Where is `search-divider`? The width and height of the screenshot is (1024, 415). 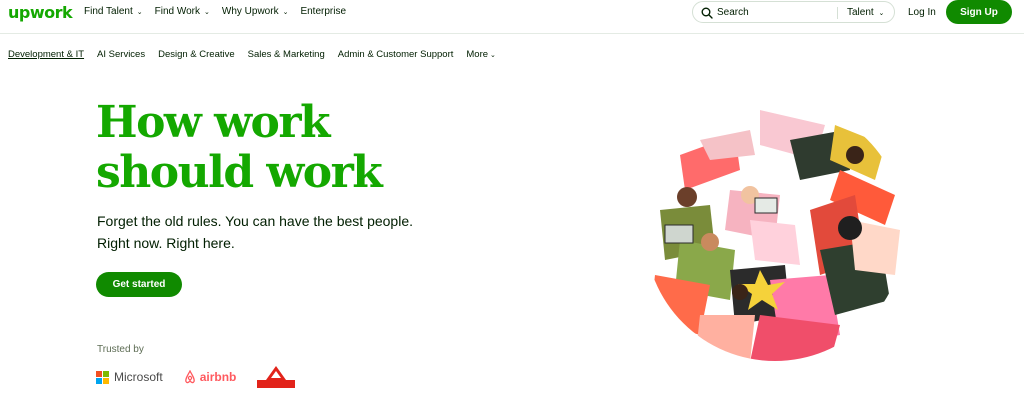
search-divider is located at coordinates (837, 13).